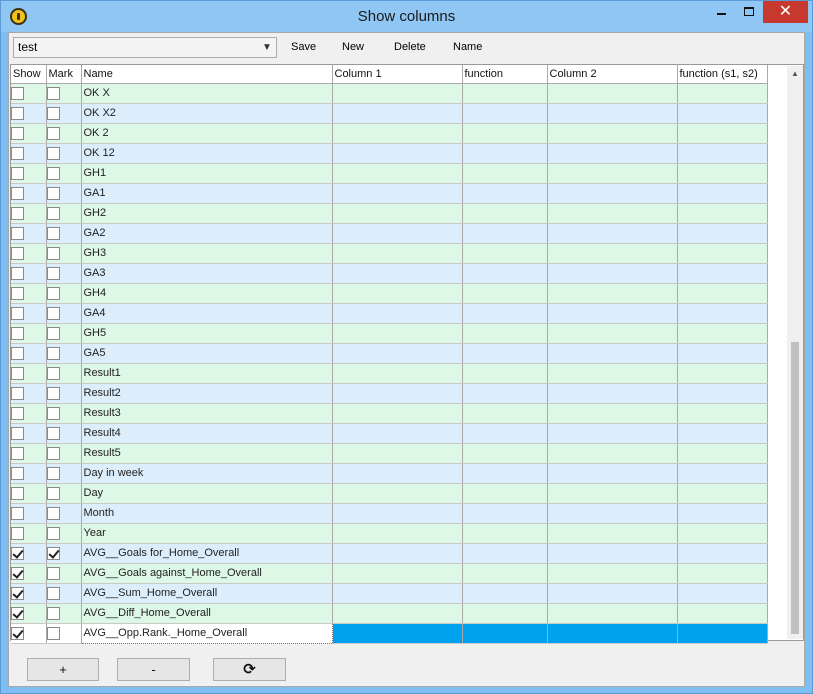  I want to click on table-row: GH3, so click(389, 253).